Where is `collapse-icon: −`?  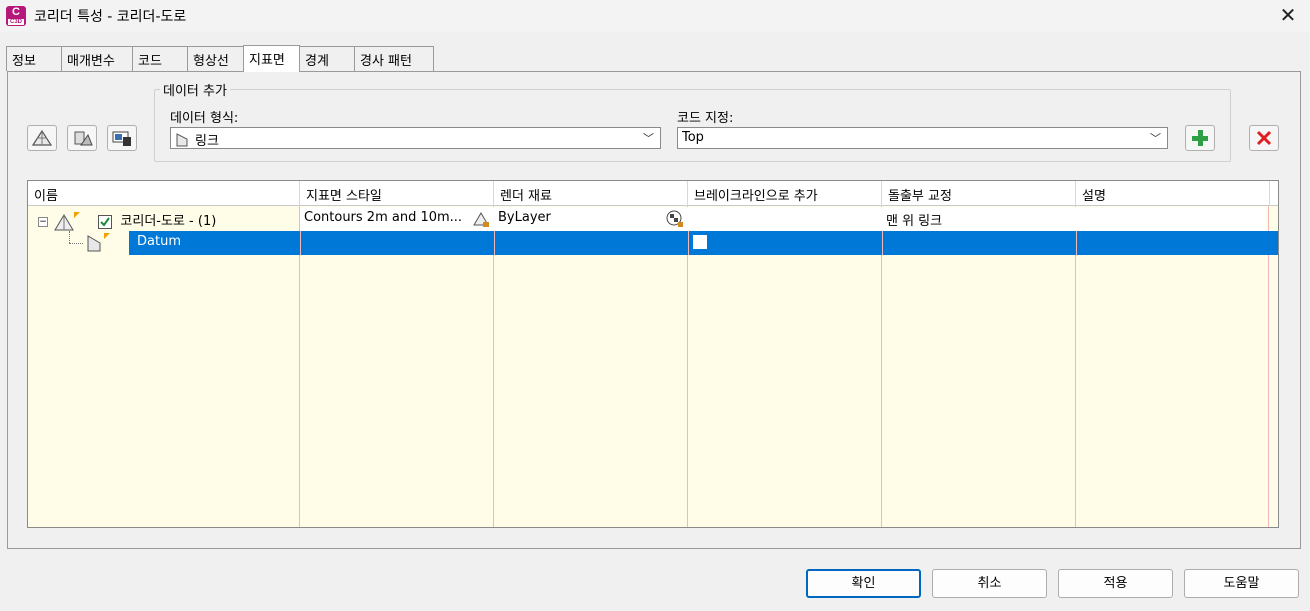
collapse-icon: − is located at coordinates (43, 221).